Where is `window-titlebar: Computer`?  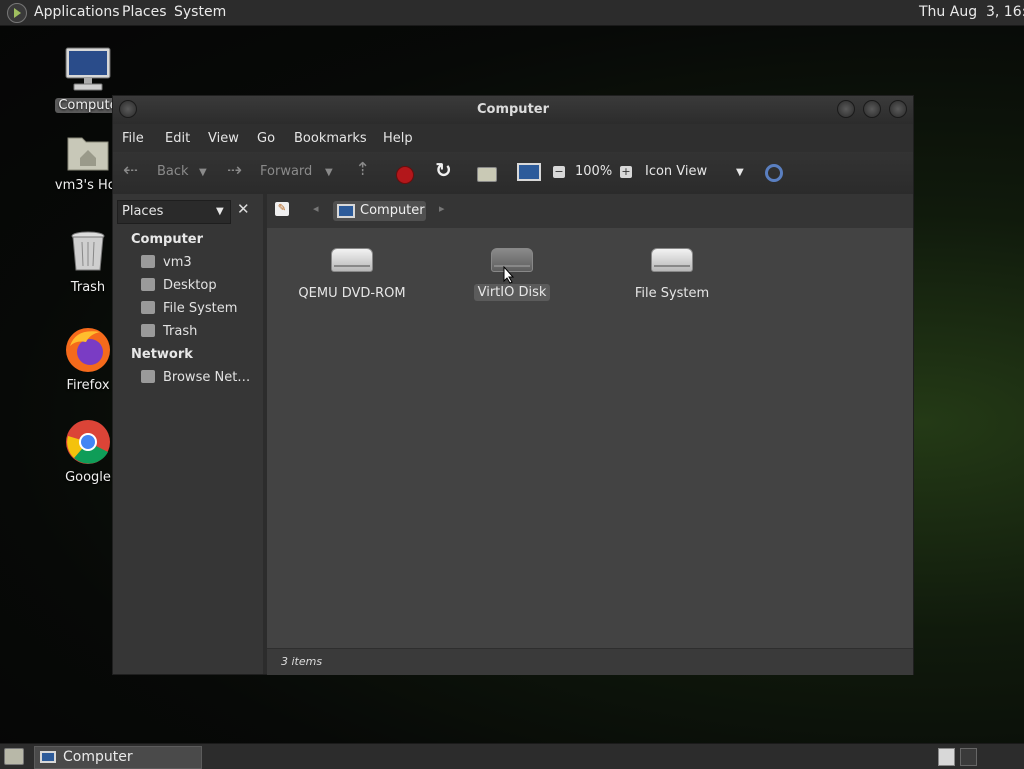
window-titlebar: Computer is located at coordinates (513, 110).